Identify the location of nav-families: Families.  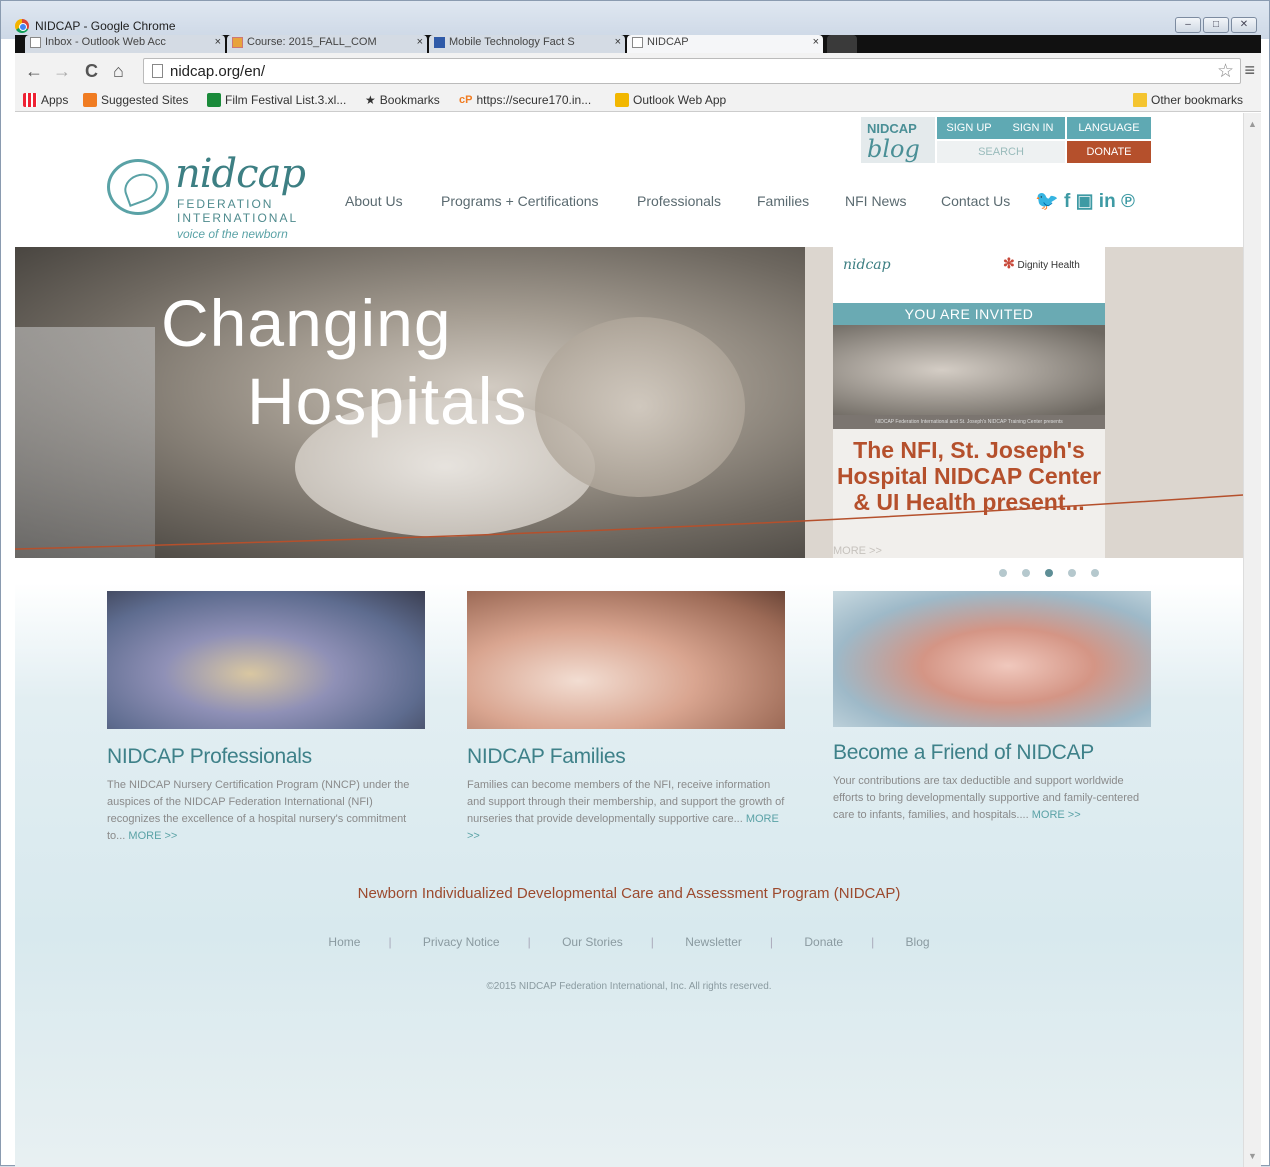
(783, 201).